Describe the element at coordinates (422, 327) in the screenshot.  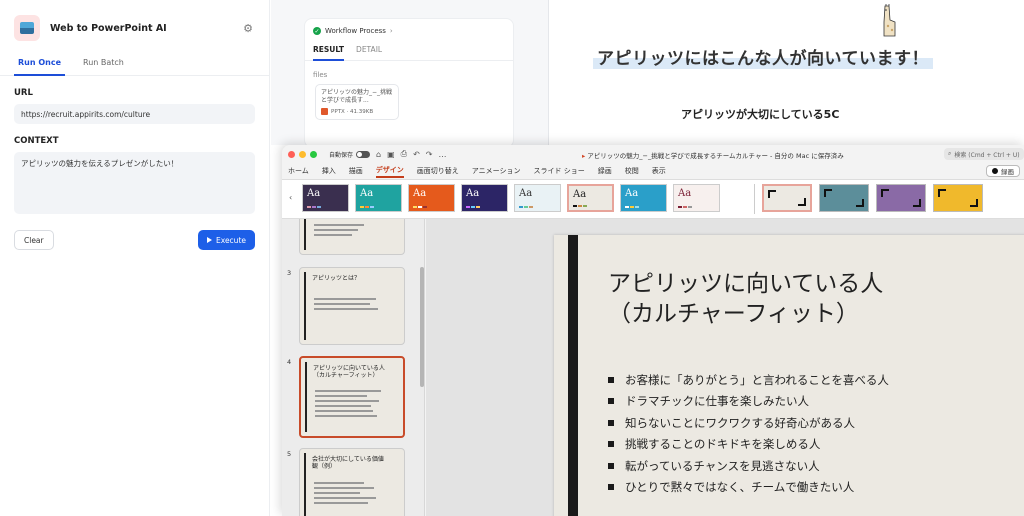
I see `thumbnail-scrollbar` at that location.